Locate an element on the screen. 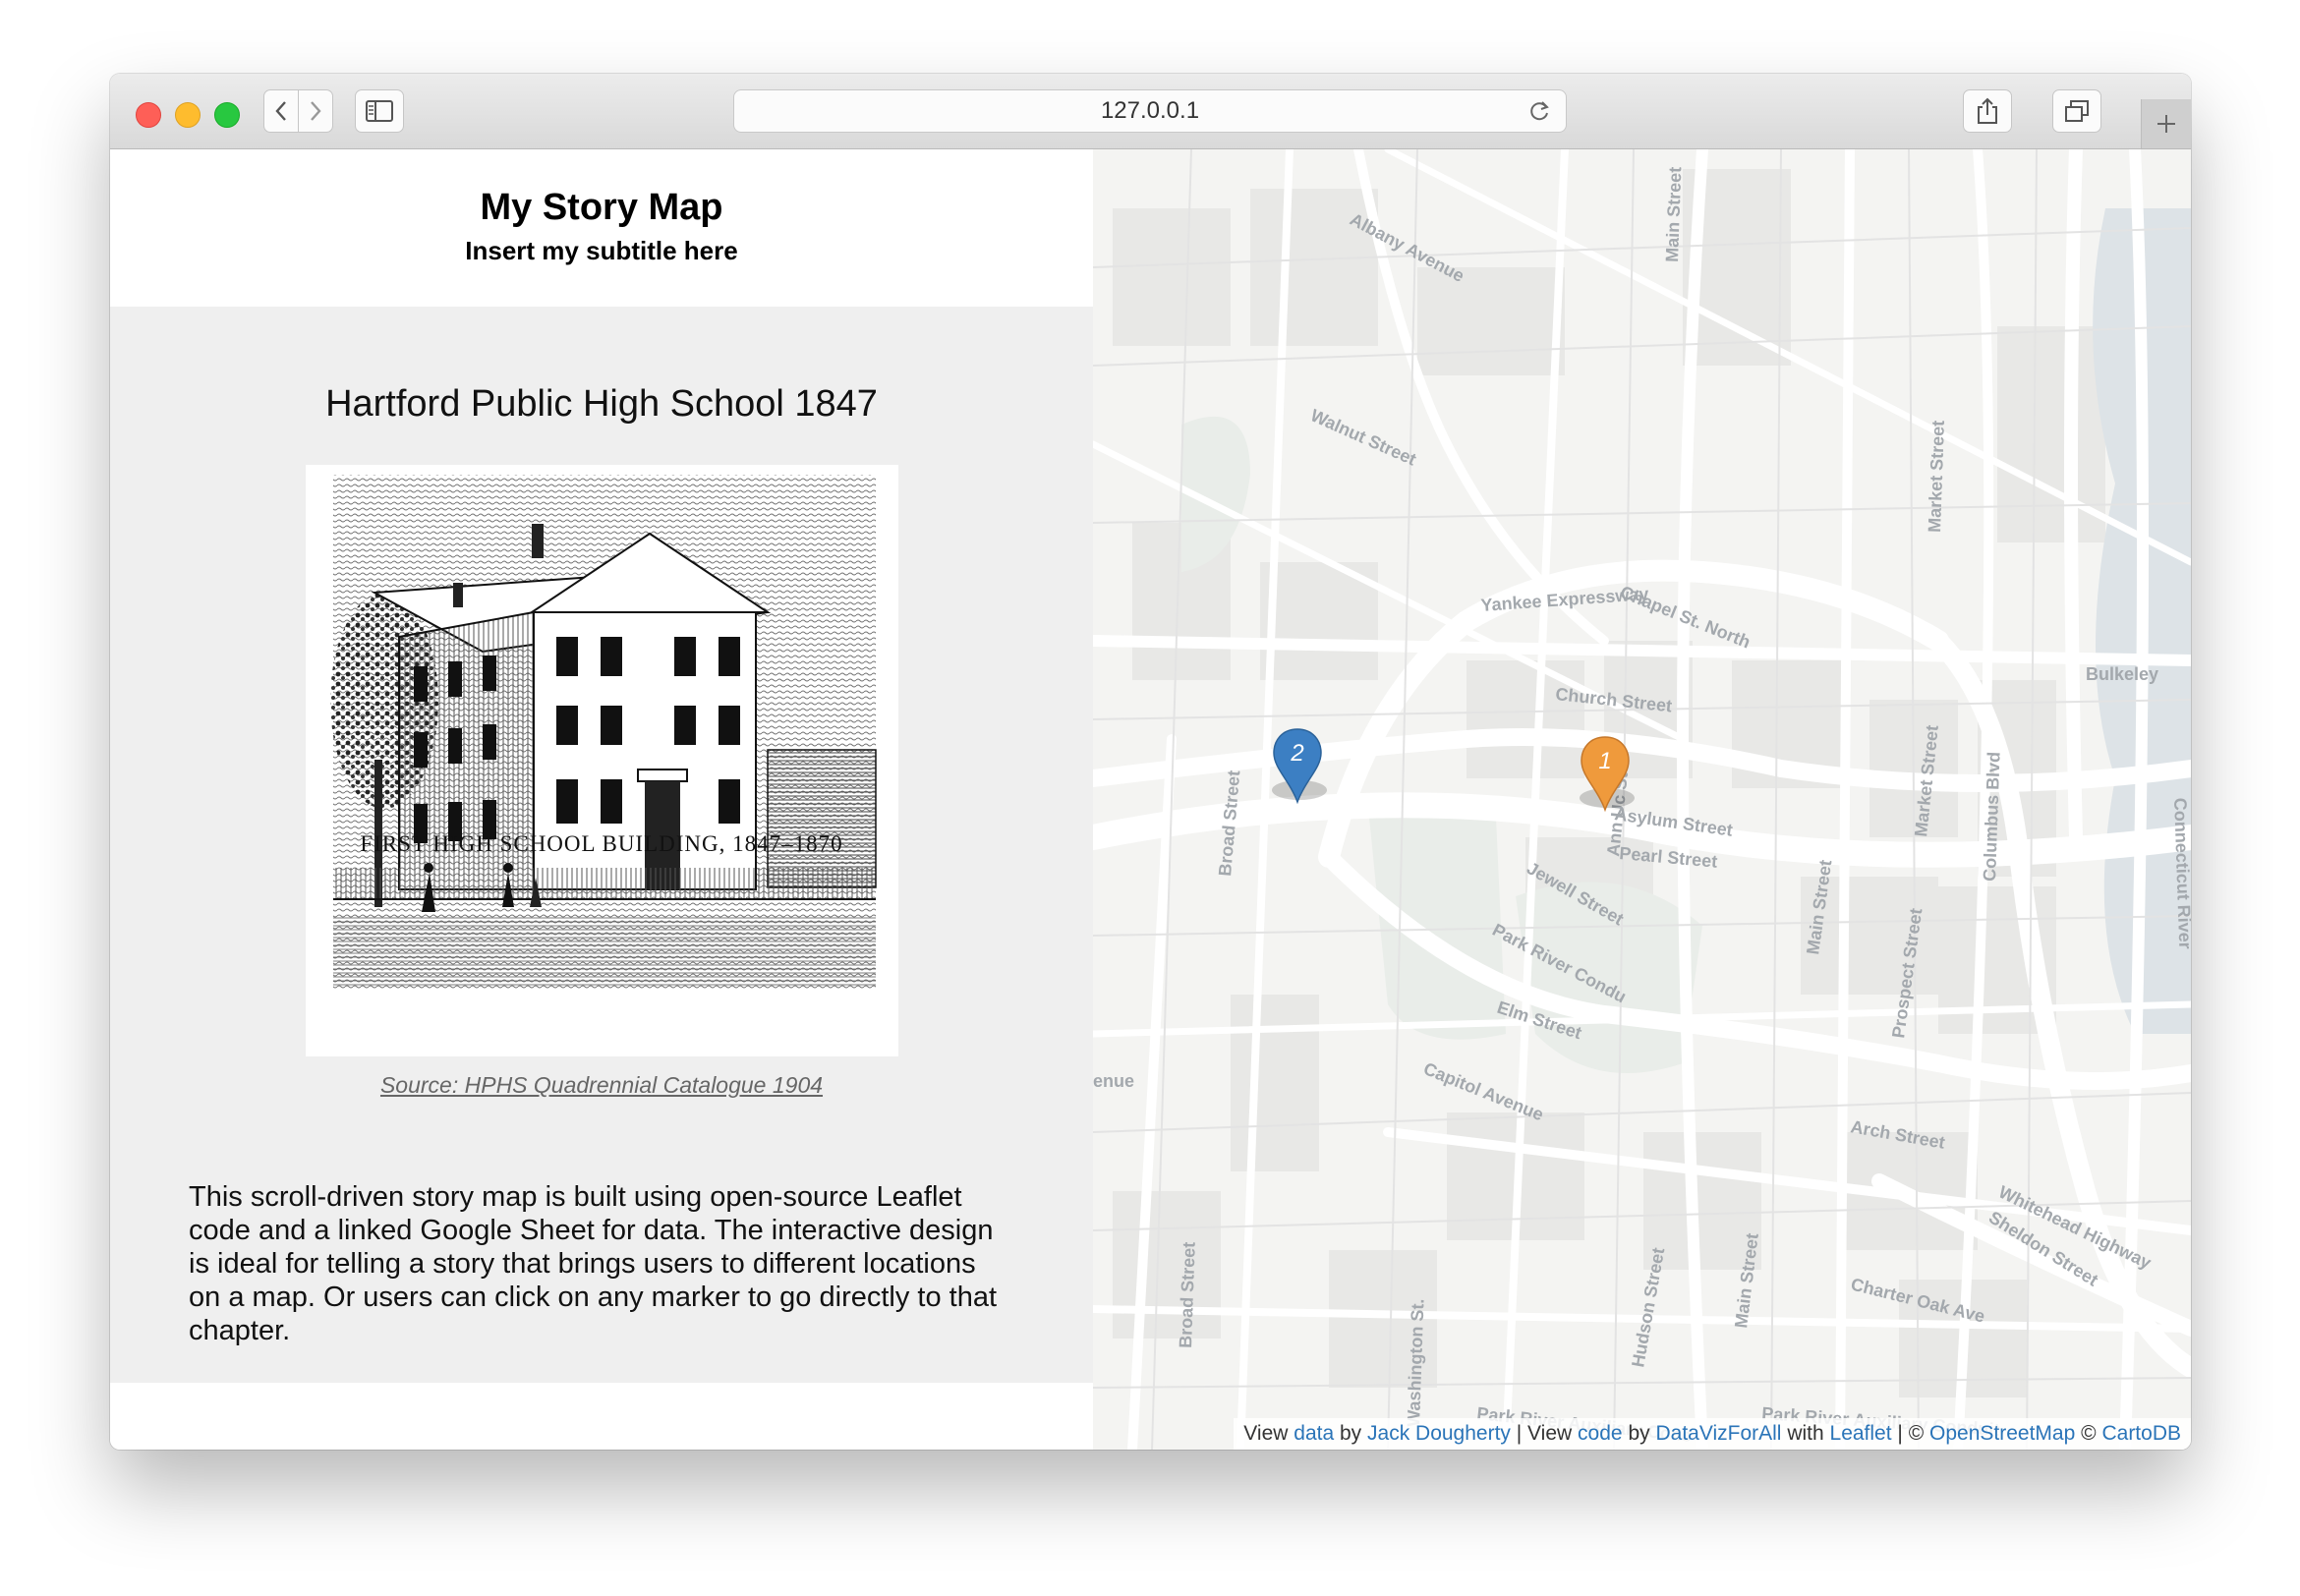 The image size is (2300, 1596). reload-icon is located at coordinates (1539, 114).